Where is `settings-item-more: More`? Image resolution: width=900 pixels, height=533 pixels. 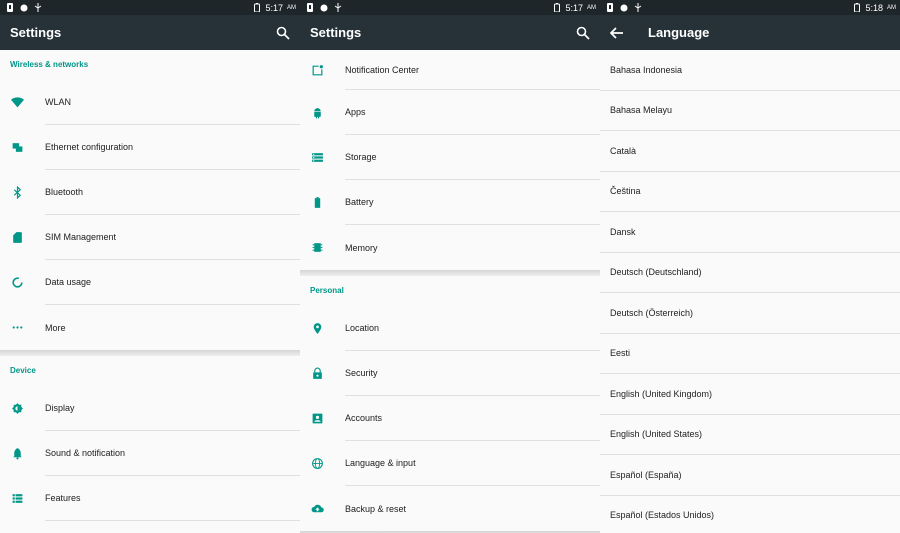
settings-item-more: More is located at coordinates (150, 327).